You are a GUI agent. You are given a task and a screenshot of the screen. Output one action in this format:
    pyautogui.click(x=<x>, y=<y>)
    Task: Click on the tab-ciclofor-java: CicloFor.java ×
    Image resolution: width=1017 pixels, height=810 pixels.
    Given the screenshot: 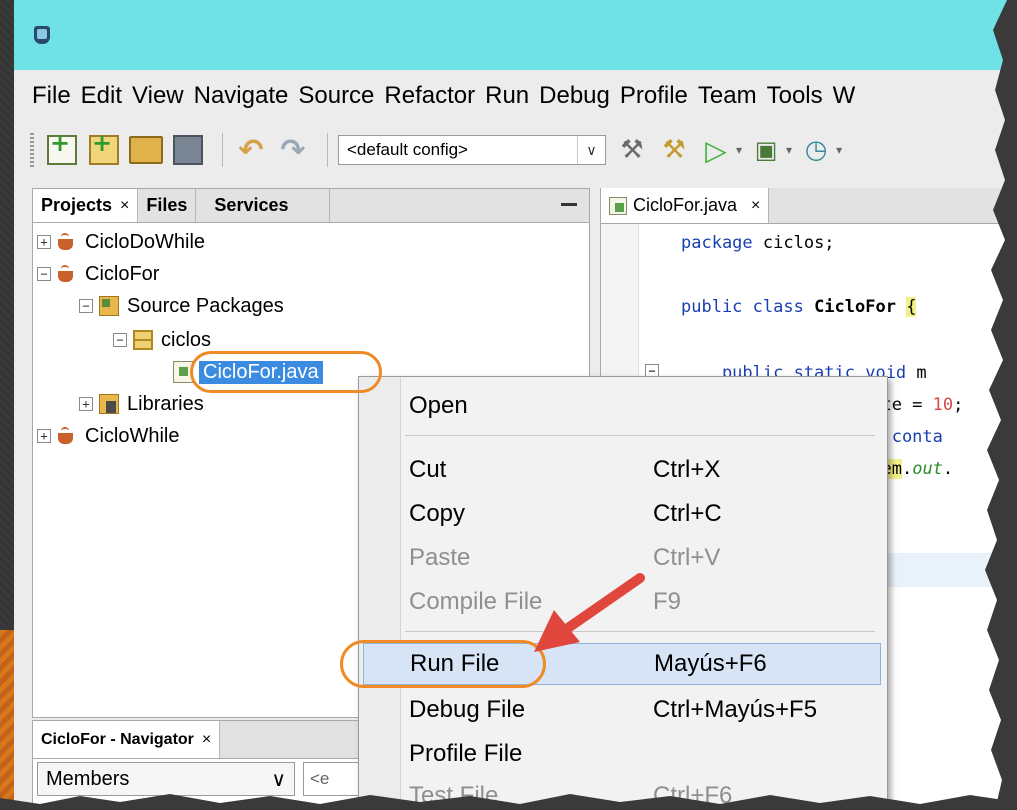 What is the action you would take?
    pyautogui.click(x=685, y=205)
    